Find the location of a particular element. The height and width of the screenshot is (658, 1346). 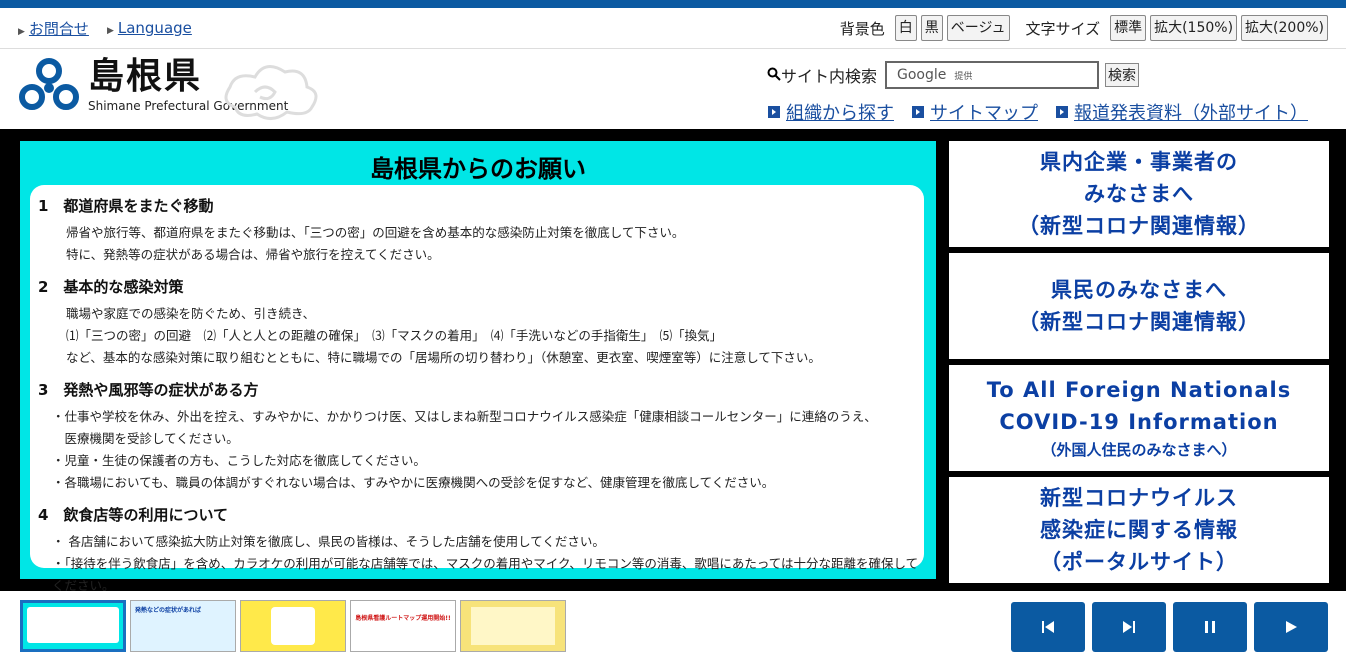

section-line: 特に、発熱等の症状がある場合は、帰省や旅行を控えてください。 is located at coordinates (253, 254).